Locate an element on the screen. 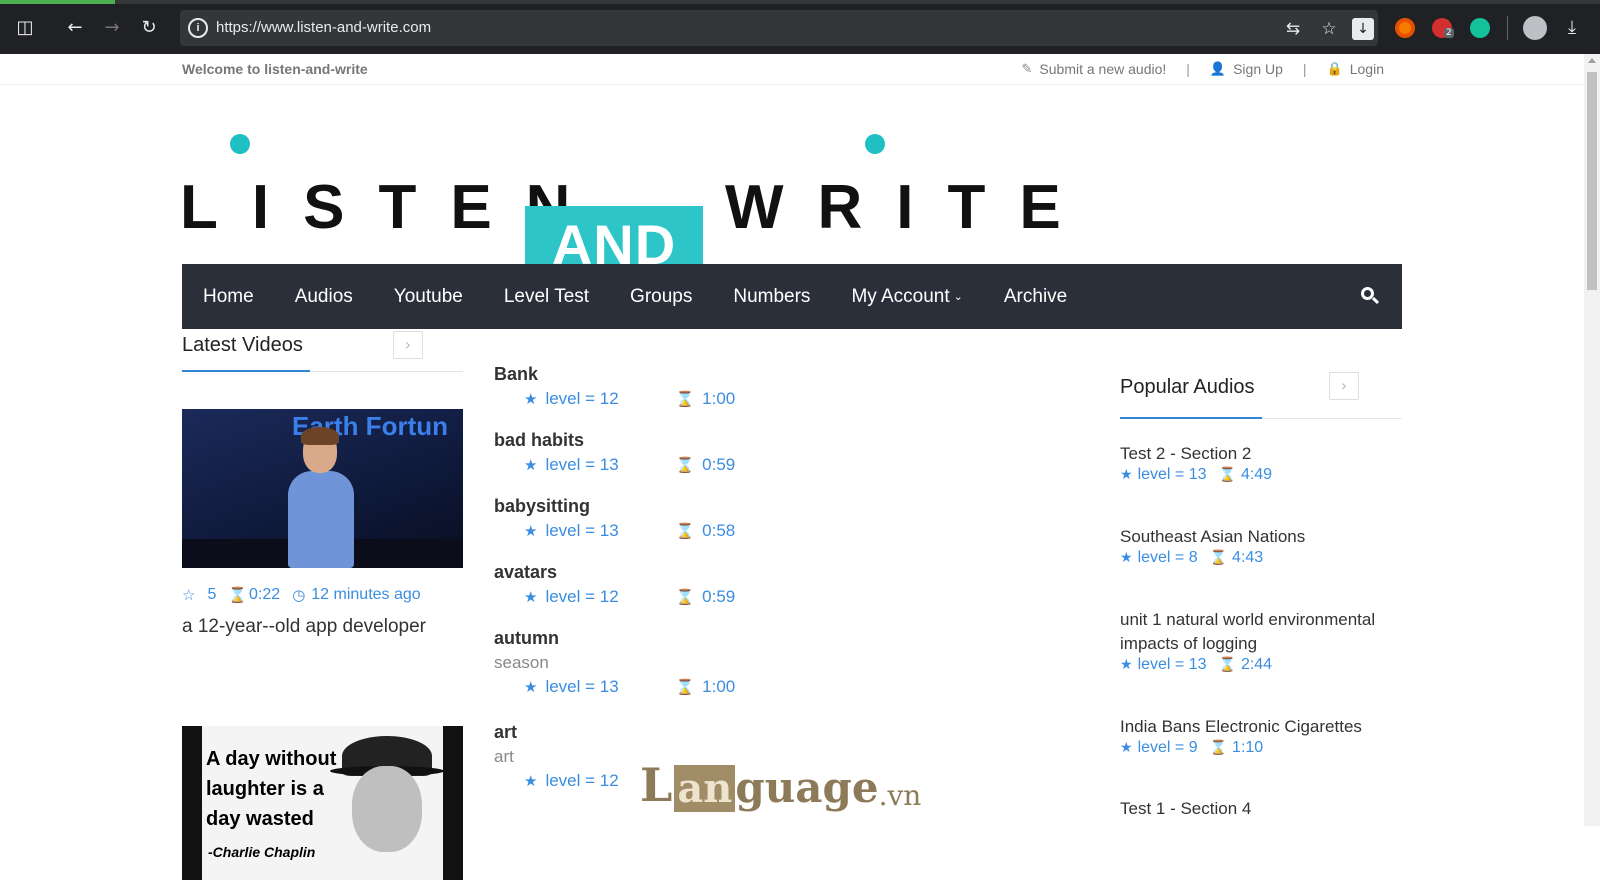 Image resolution: width=1600 pixels, height=880 pixels. extension-chrome-icon is located at coordinates (1405, 28).